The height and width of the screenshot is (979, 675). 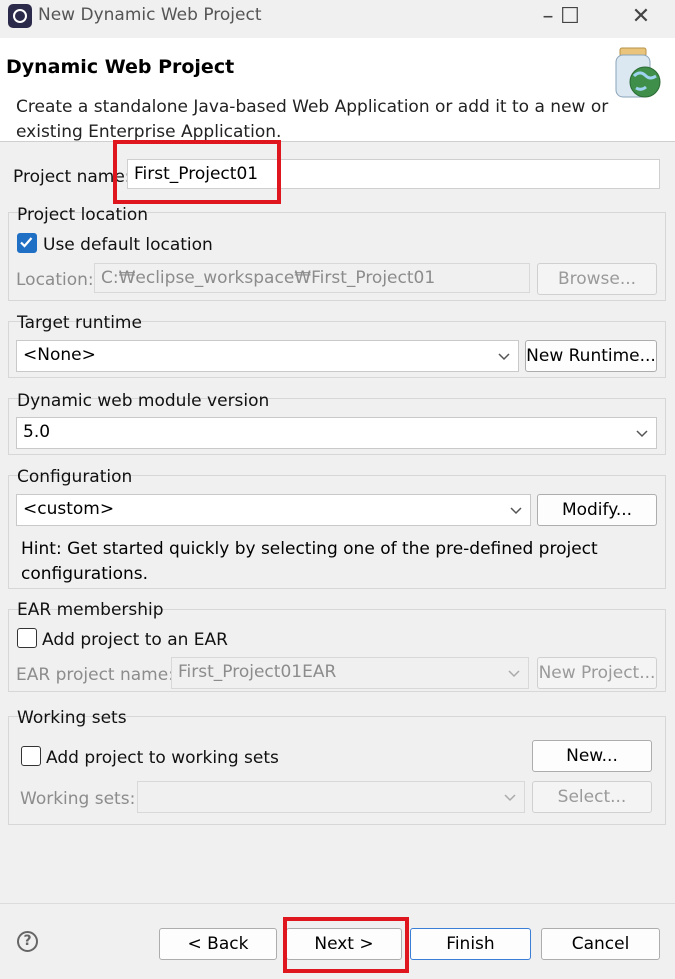 What do you see at coordinates (162, 758) in the screenshot?
I see `add-to-working-sets-label: Add project to working sets` at bounding box center [162, 758].